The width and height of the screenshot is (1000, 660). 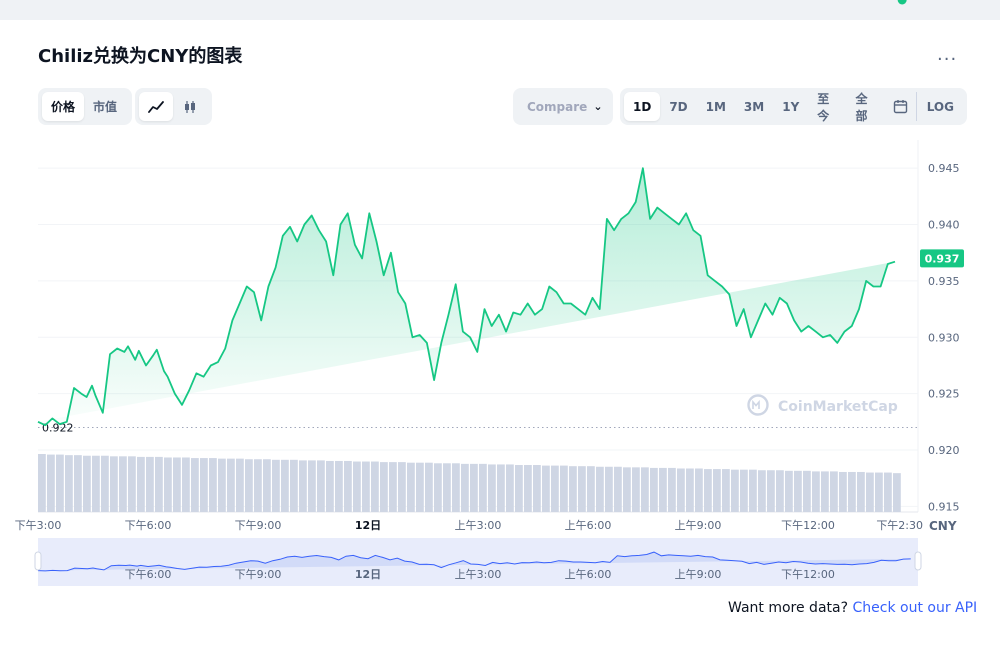 What do you see at coordinates (478, 525) in the screenshot?
I see `x-tick-label: 上午3:00` at bounding box center [478, 525].